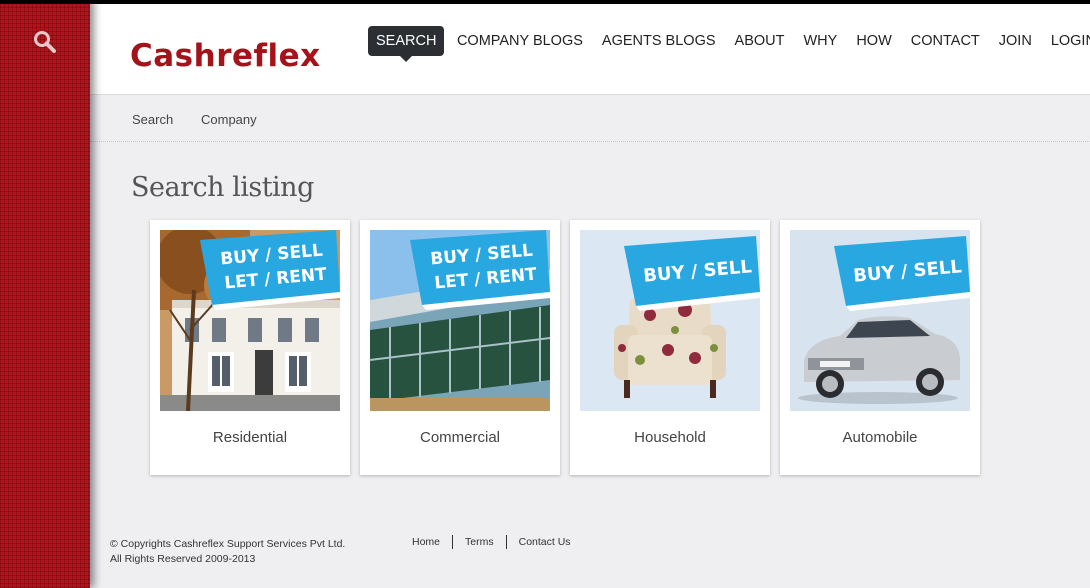 Image resolution: width=1090 pixels, height=588 pixels. I want to click on category-card-residential: BUY / SELL LET / RENT Residential, so click(250, 347).